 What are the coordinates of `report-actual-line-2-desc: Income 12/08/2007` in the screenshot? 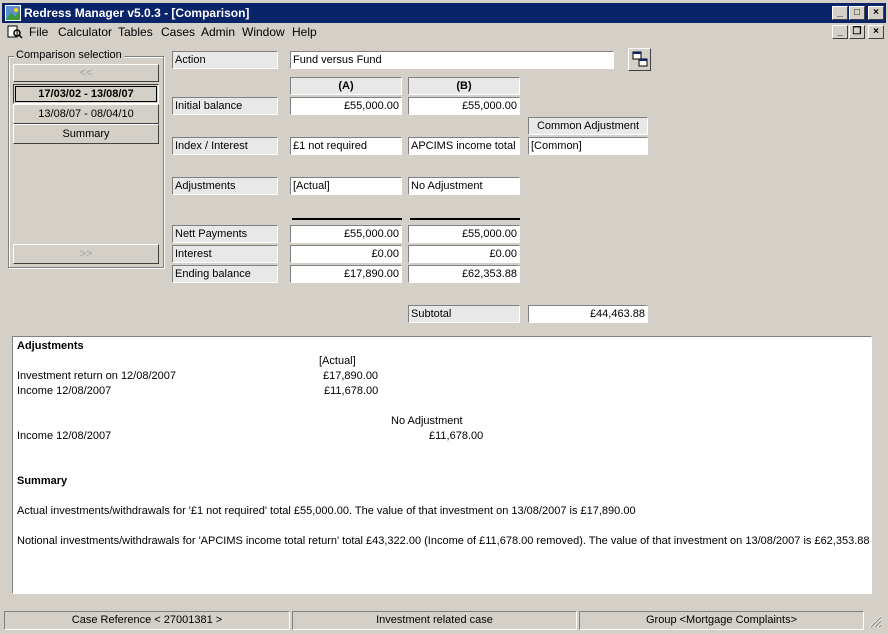 It's located at (64, 391).